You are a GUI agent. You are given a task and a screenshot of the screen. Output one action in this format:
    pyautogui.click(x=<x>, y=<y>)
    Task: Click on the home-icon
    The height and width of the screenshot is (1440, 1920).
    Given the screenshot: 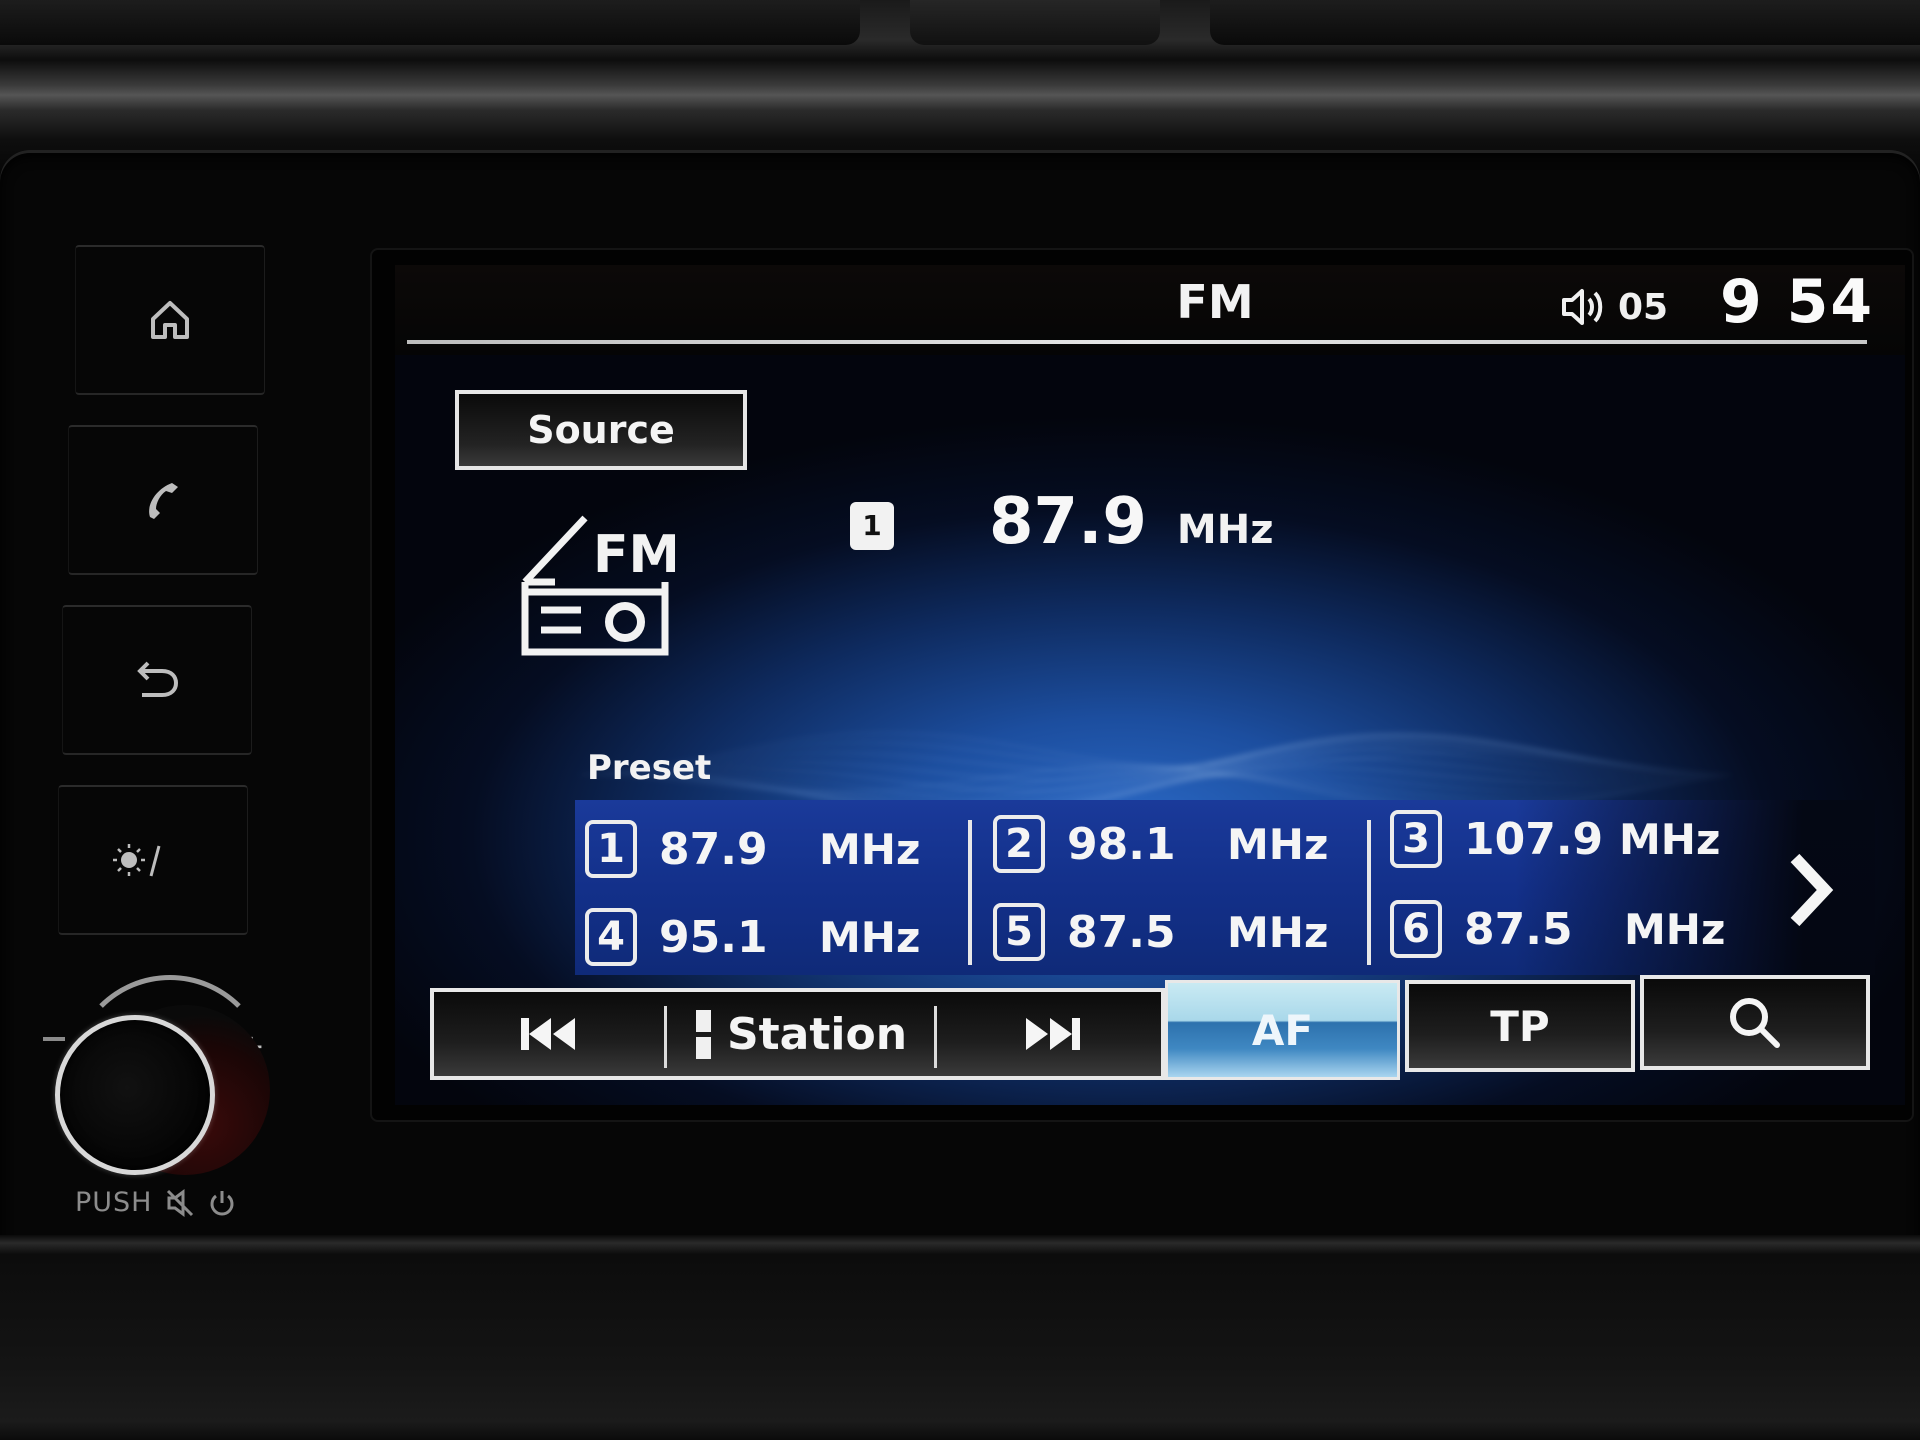 What is the action you would take?
    pyautogui.click(x=170, y=320)
    